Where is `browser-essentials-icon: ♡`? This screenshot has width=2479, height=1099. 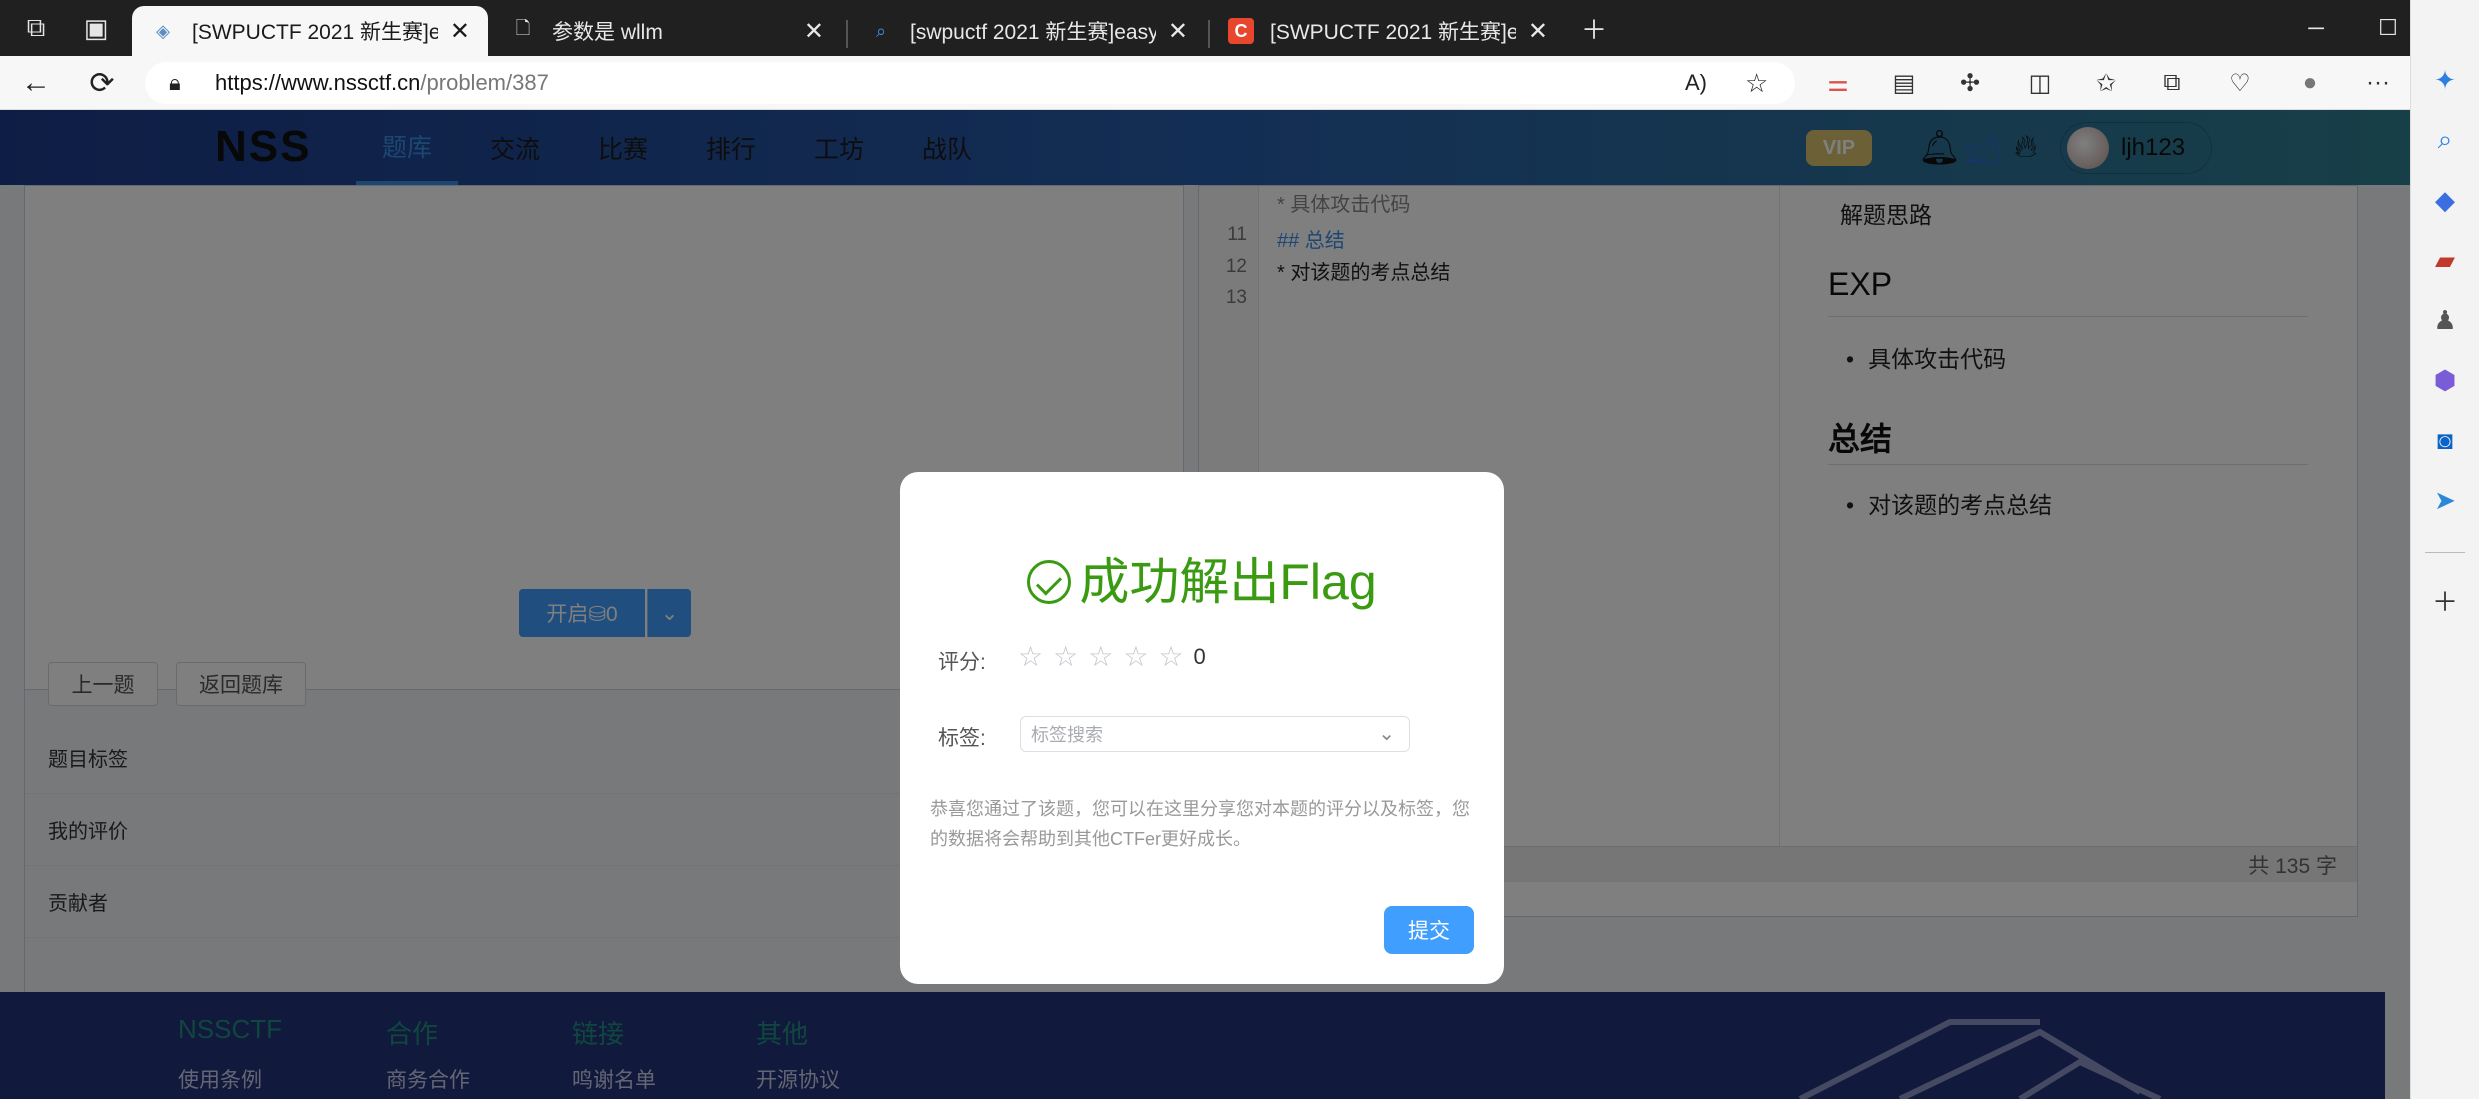
browser-essentials-icon: ♡ is located at coordinates (2240, 83).